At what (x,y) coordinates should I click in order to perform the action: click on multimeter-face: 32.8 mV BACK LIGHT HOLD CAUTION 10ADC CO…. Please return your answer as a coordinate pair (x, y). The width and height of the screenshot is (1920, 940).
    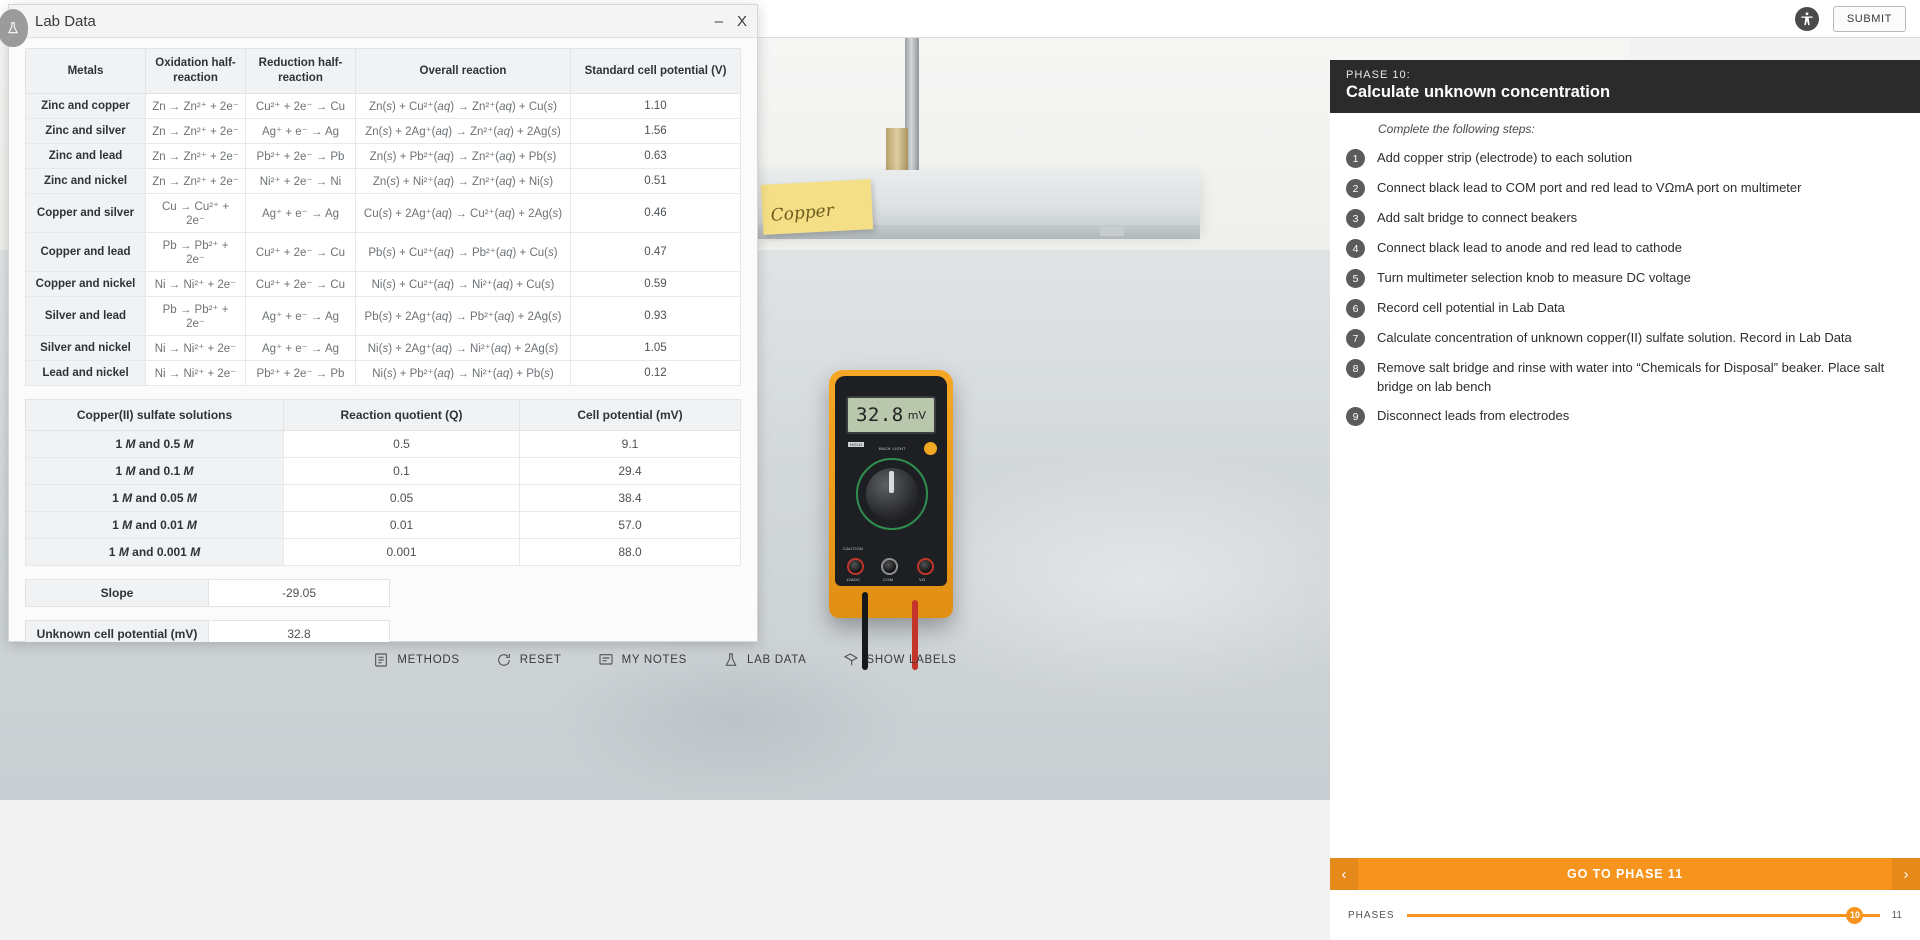
    Looking at the image, I should click on (891, 481).